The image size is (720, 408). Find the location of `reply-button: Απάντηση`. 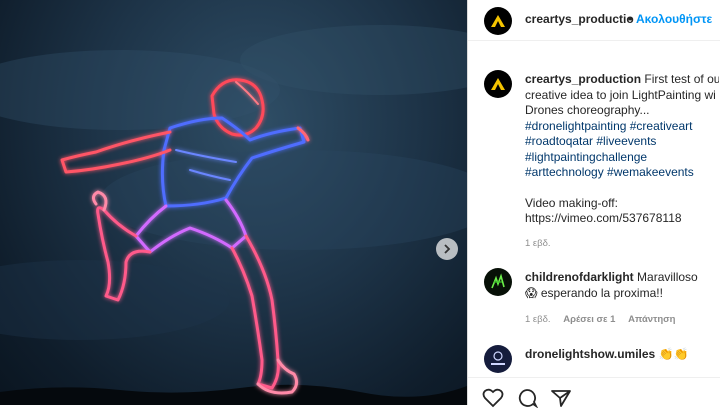

reply-button: Απάντηση is located at coordinates (651, 319).